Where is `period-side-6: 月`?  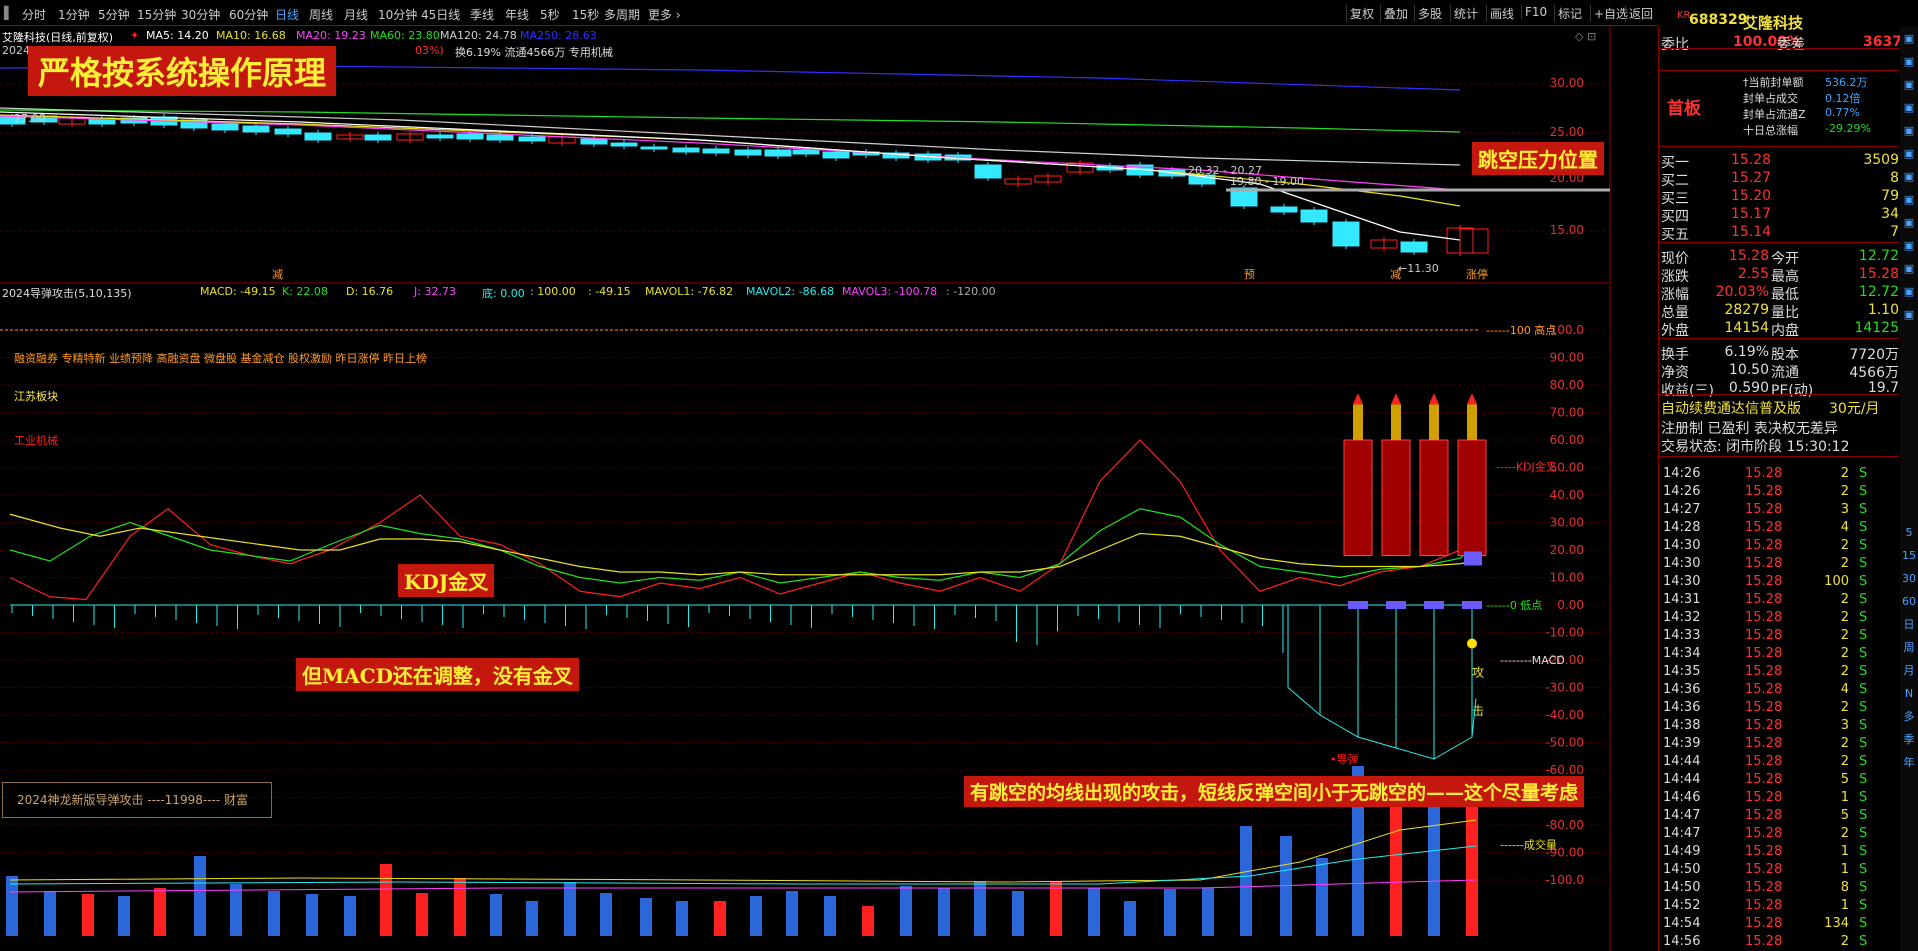
period-side-6: 月 is located at coordinates (1909, 671).